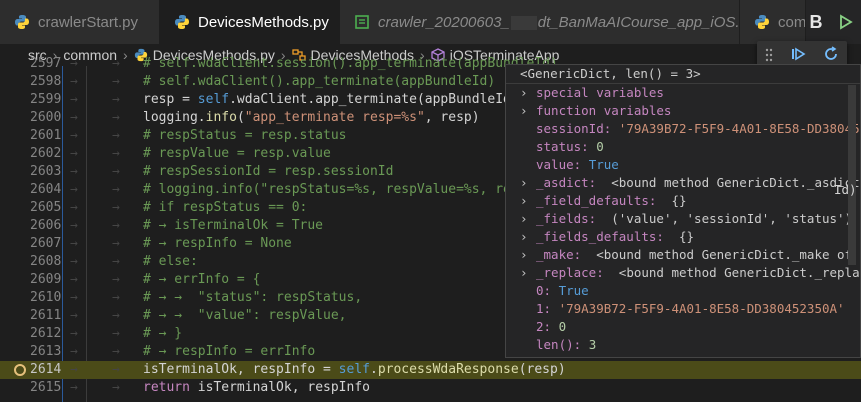  What do you see at coordinates (683, 345) in the screenshot?
I see `variable-row: len(): 3` at bounding box center [683, 345].